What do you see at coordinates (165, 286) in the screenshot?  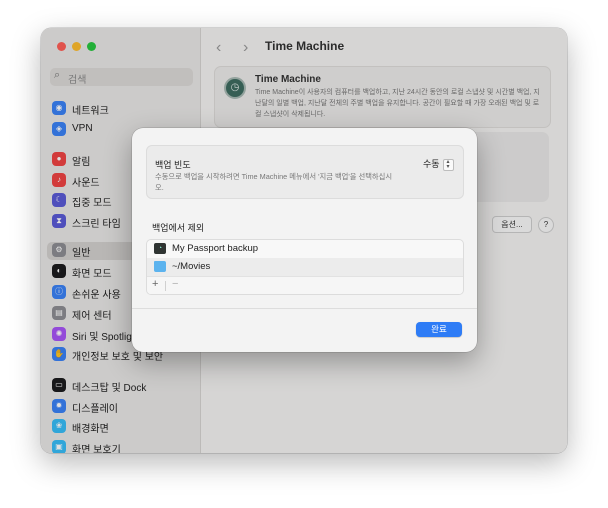 I see `toolbar-divider` at bounding box center [165, 286].